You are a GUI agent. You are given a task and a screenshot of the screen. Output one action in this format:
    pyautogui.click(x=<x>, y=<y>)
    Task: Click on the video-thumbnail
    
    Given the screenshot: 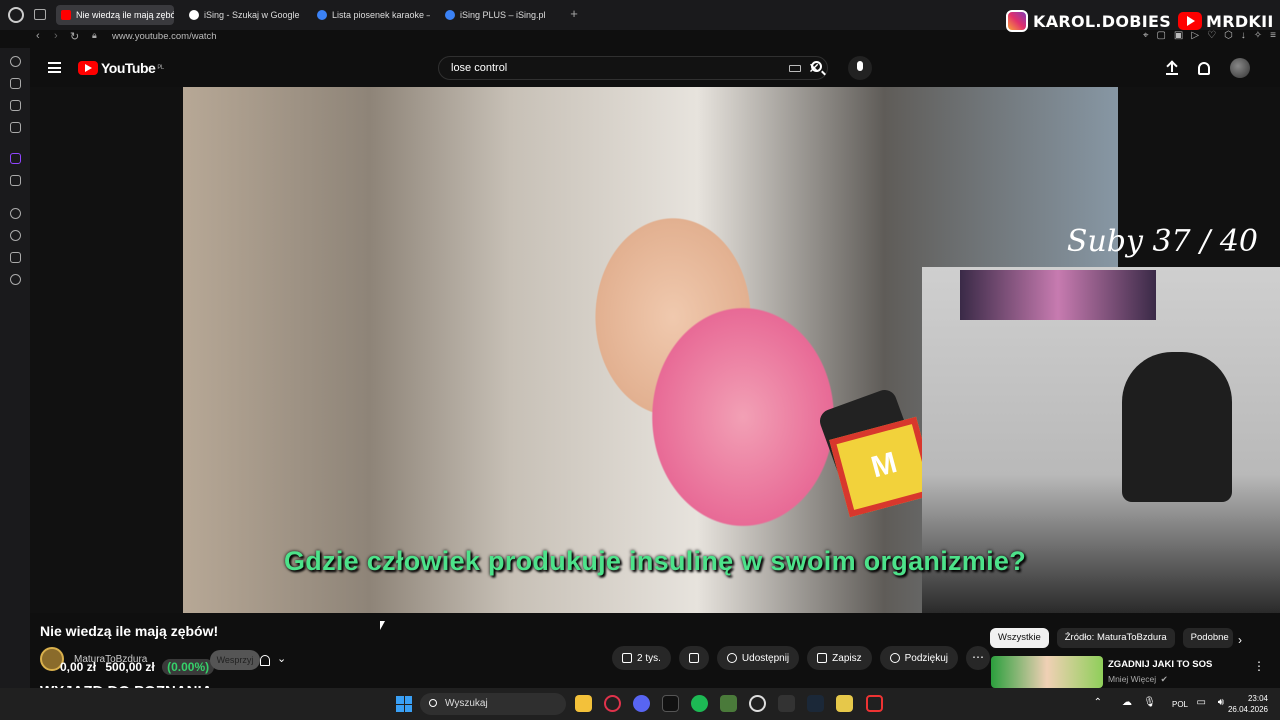 What is the action you would take?
    pyautogui.click(x=1047, y=672)
    